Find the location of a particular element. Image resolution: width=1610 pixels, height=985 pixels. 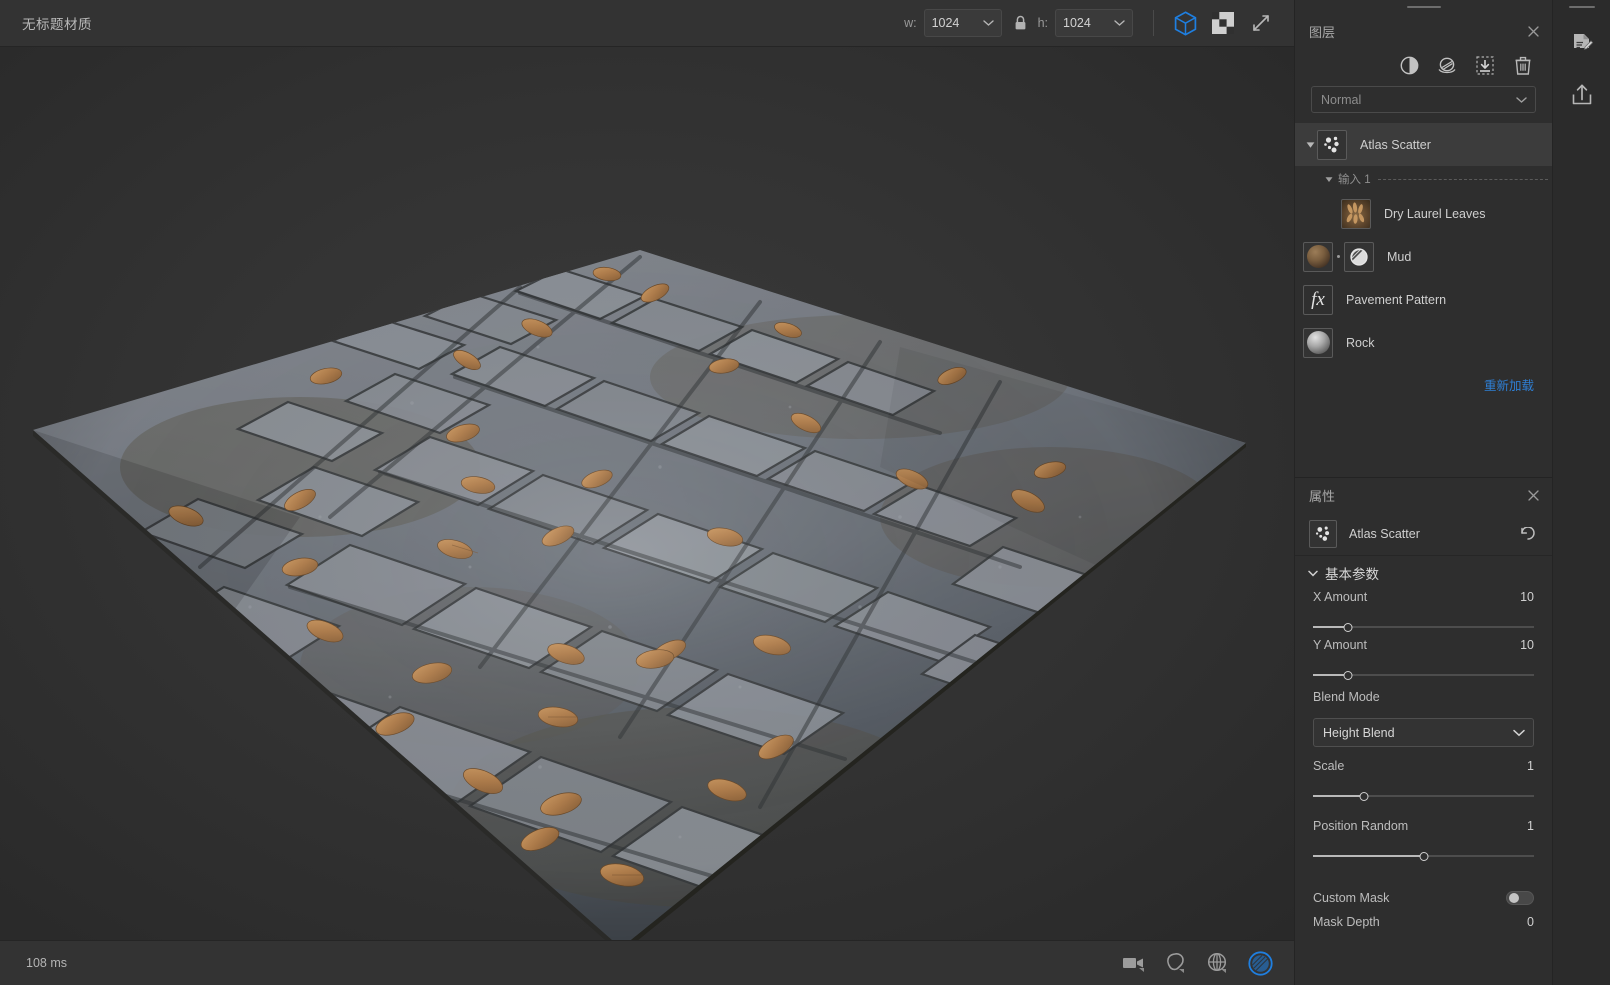

basic-params-section-header: 基本参数 is located at coordinates (1423, 573).